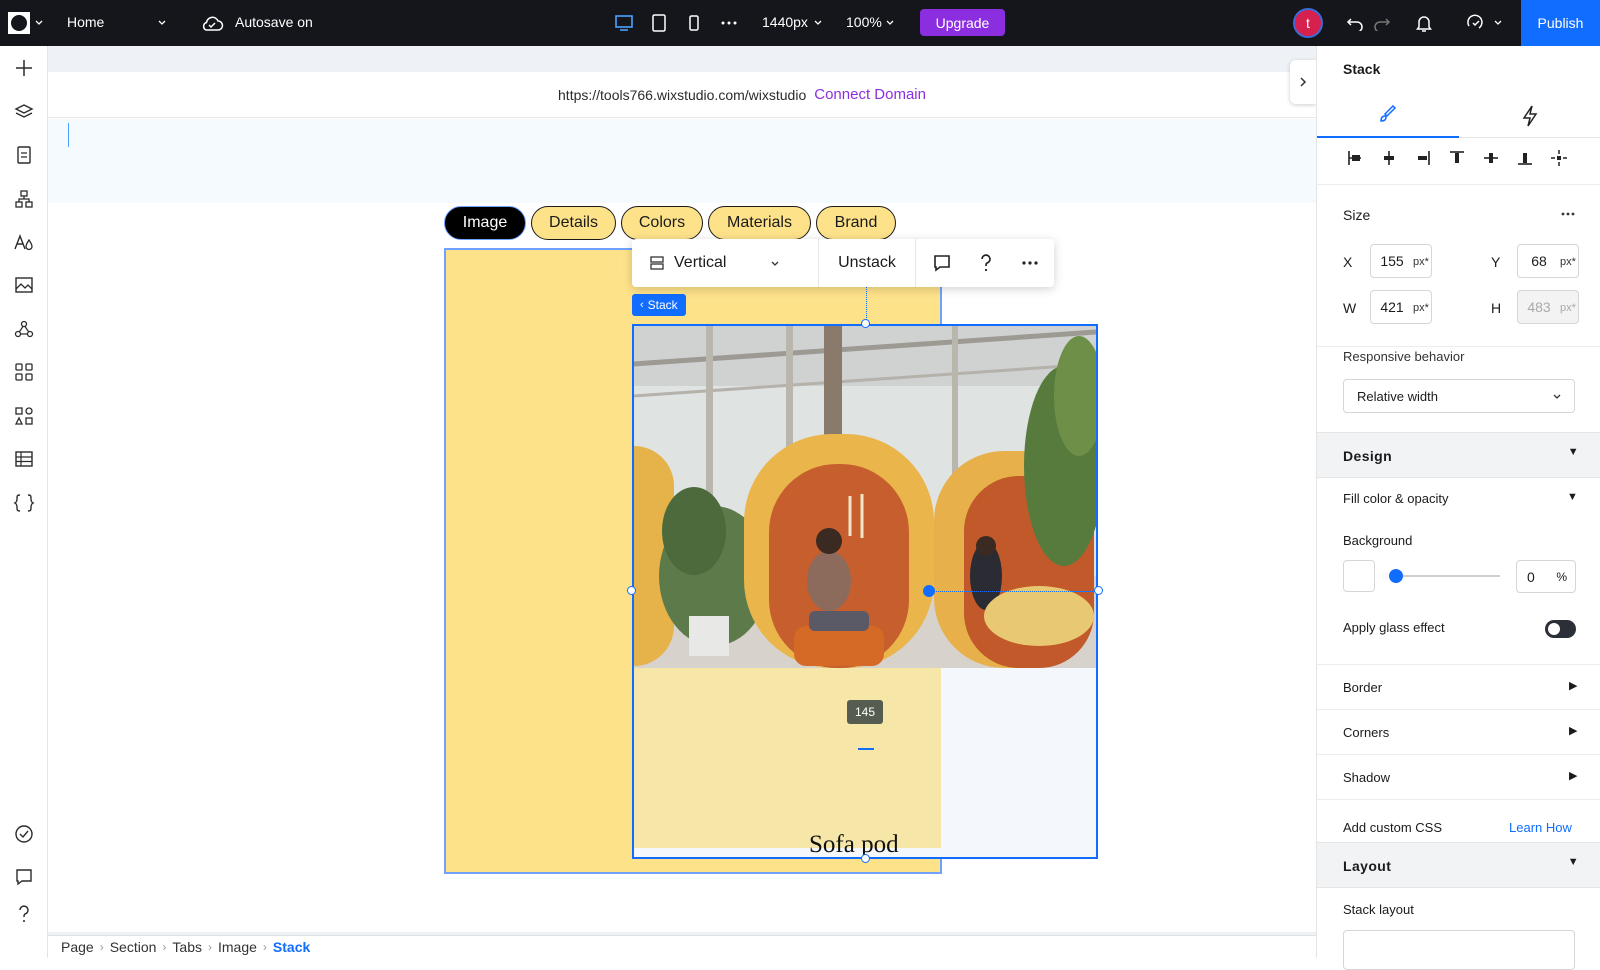 This screenshot has height=970, width=1600. Describe the element at coordinates (1573, 731) in the screenshot. I see `triangle-right-icon: ▶` at that location.